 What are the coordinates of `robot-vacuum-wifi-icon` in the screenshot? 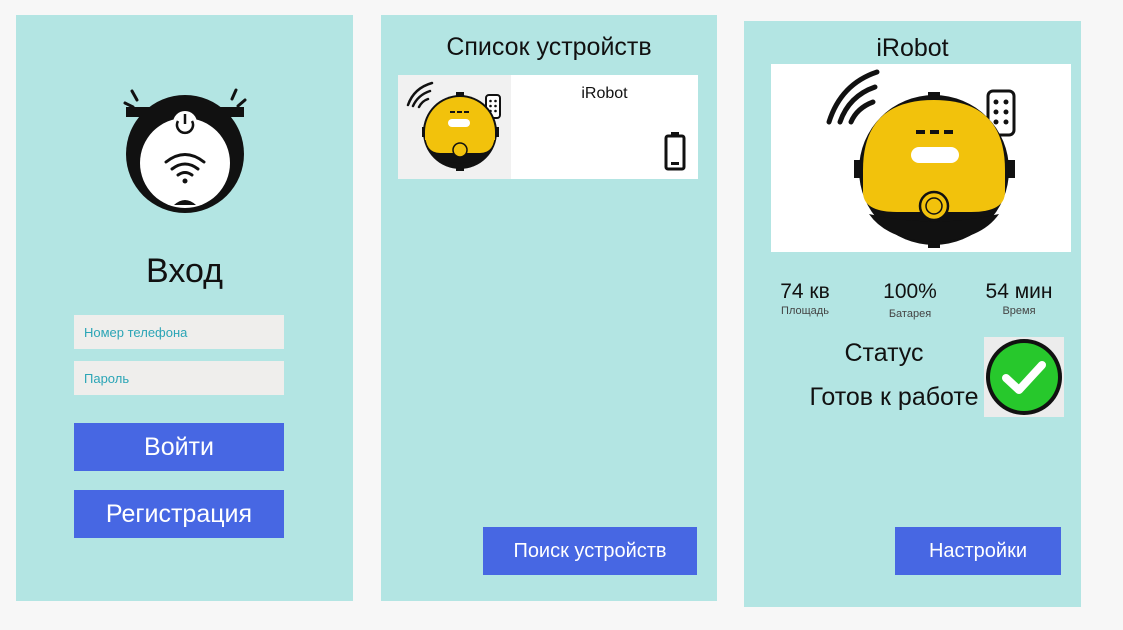 It's located at (185, 150).